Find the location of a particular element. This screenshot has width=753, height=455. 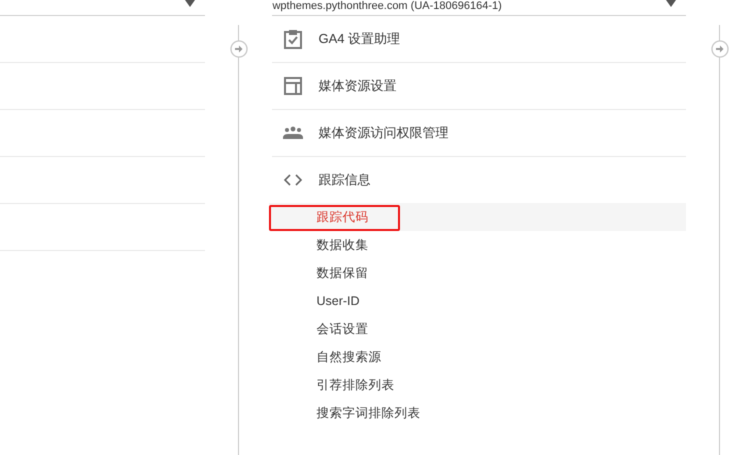

menu-item: 媒体资源设置 is located at coordinates (479, 86).